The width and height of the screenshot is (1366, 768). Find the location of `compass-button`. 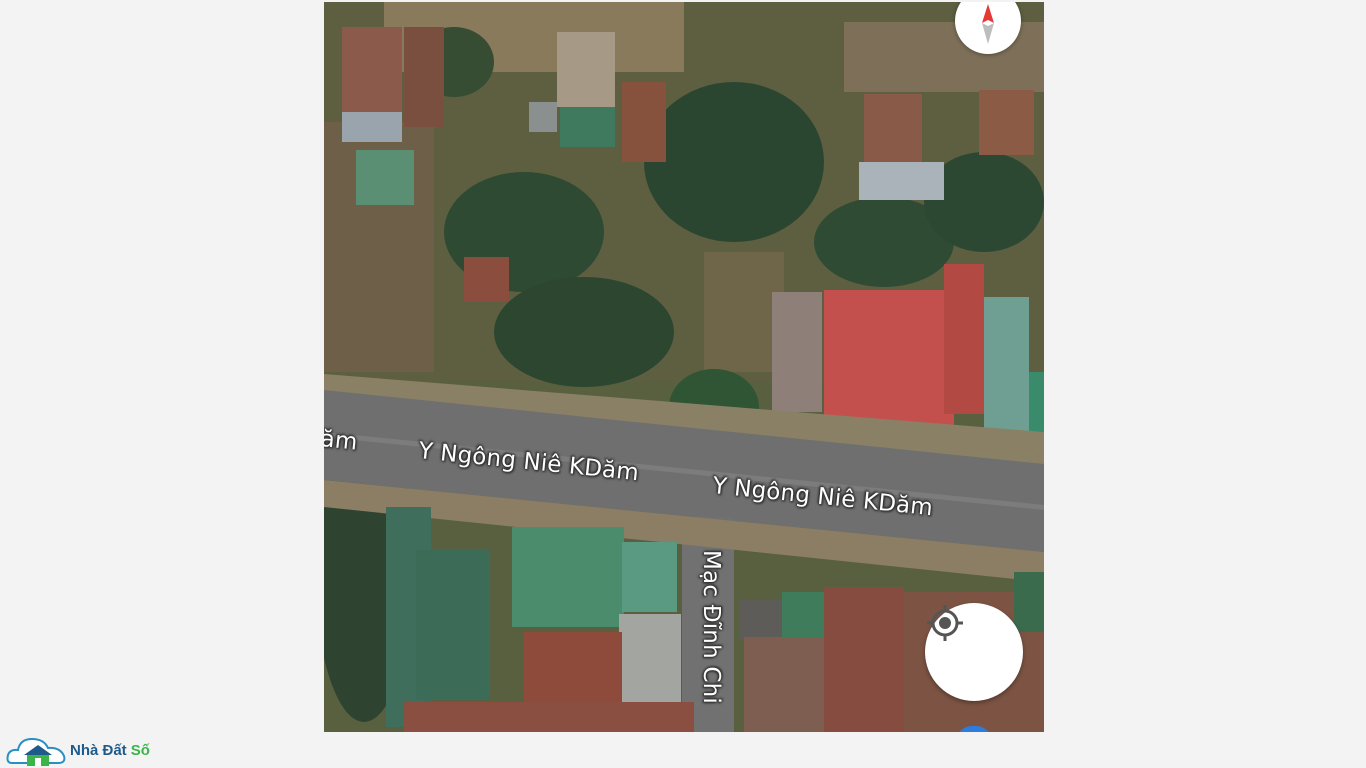

compass-button is located at coordinates (988, 28).